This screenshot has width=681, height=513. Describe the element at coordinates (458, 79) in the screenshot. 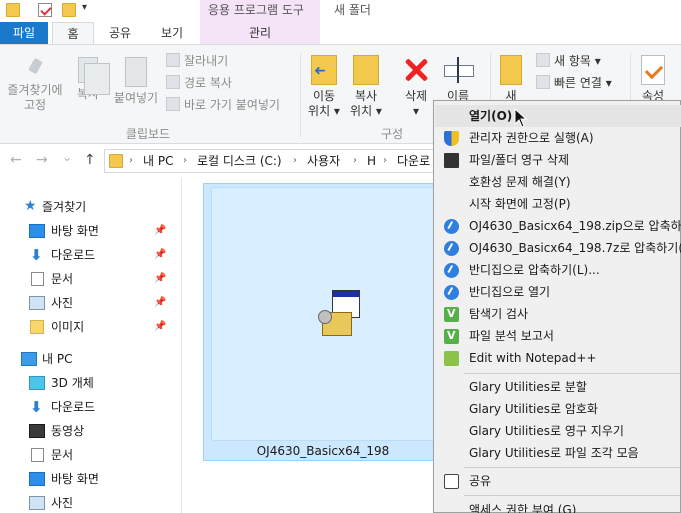

I see `rename-button: 이름` at that location.